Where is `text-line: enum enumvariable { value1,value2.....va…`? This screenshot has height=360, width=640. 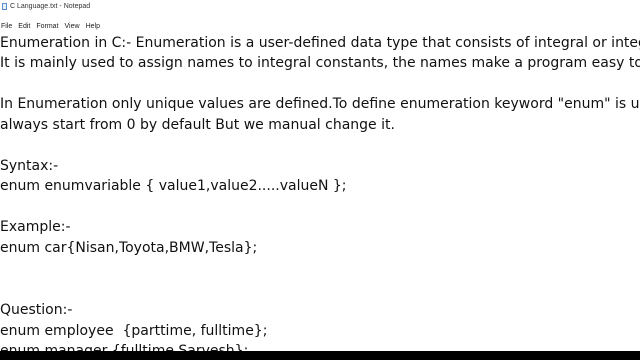 text-line: enum enumvariable { value1,value2.....va… is located at coordinates (173, 186).